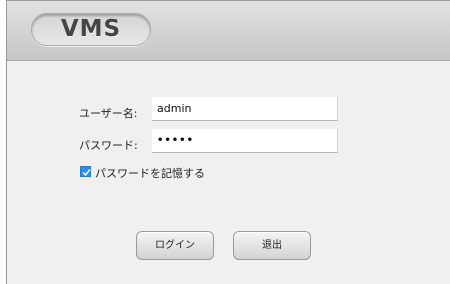 Image resolution: width=450 pixels, height=284 pixels. What do you see at coordinates (175, 245) in the screenshot?
I see `login-button: ログイン` at bounding box center [175, 245].